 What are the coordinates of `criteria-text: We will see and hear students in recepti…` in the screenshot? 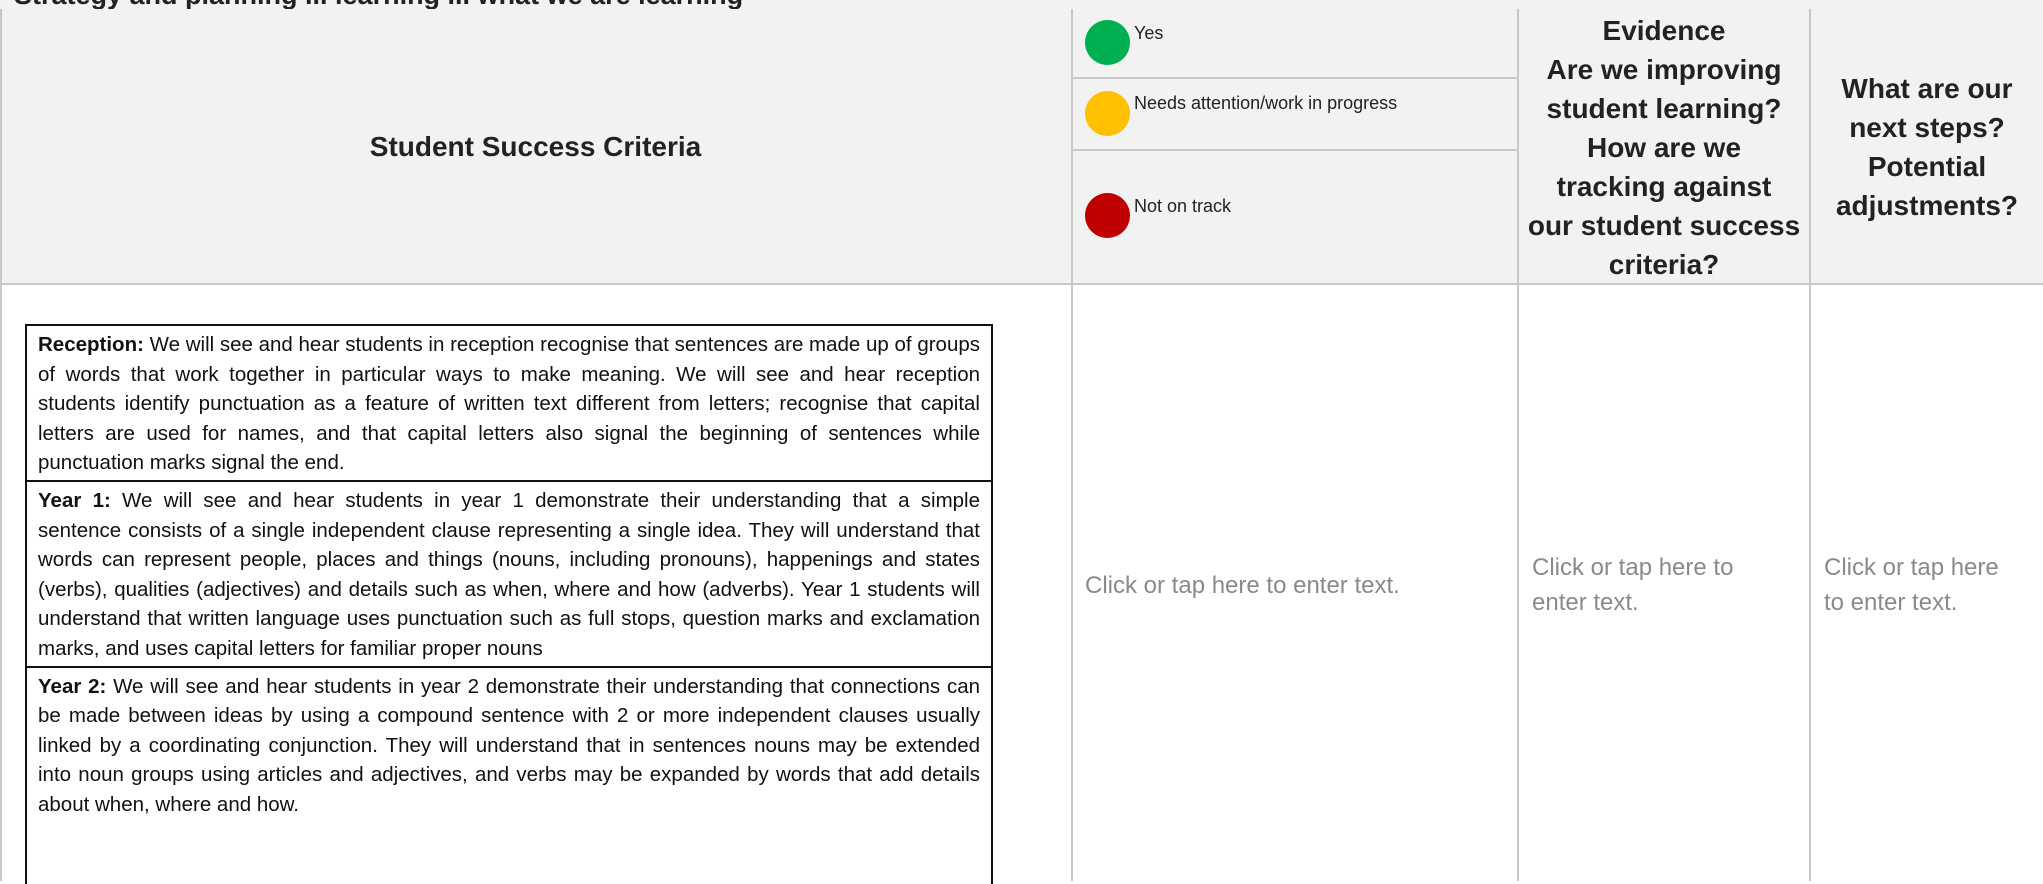 It's located at (509, 404).